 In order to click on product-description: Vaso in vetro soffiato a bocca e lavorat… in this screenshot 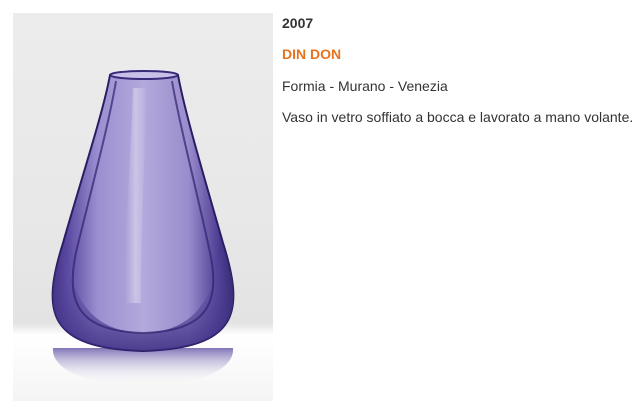, I will do `click(458, 117)`.